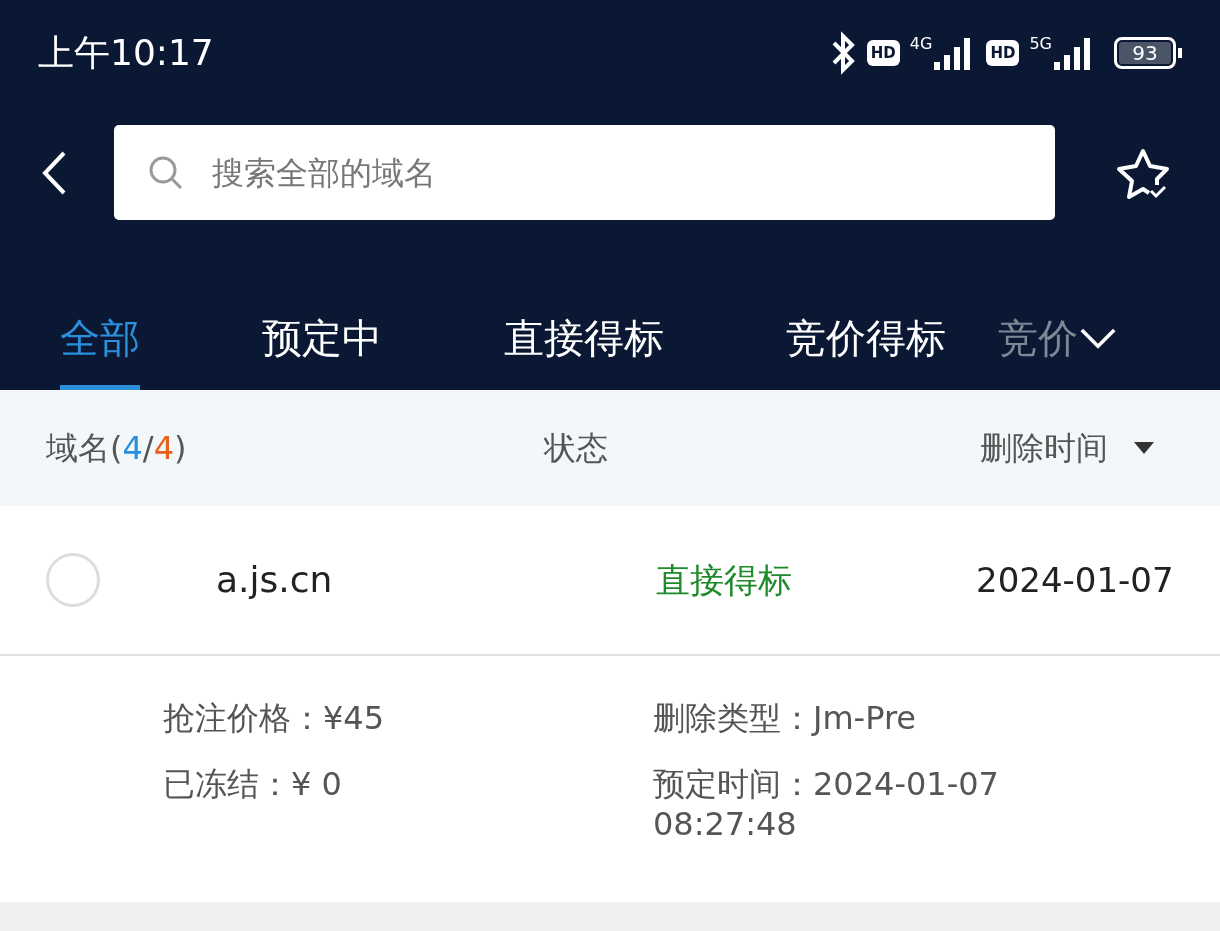 This screenshot has height=931, width=1220. Describe the element at coordinates (921, 43) in the screenshot. I see `network-label: 4G` at that location.